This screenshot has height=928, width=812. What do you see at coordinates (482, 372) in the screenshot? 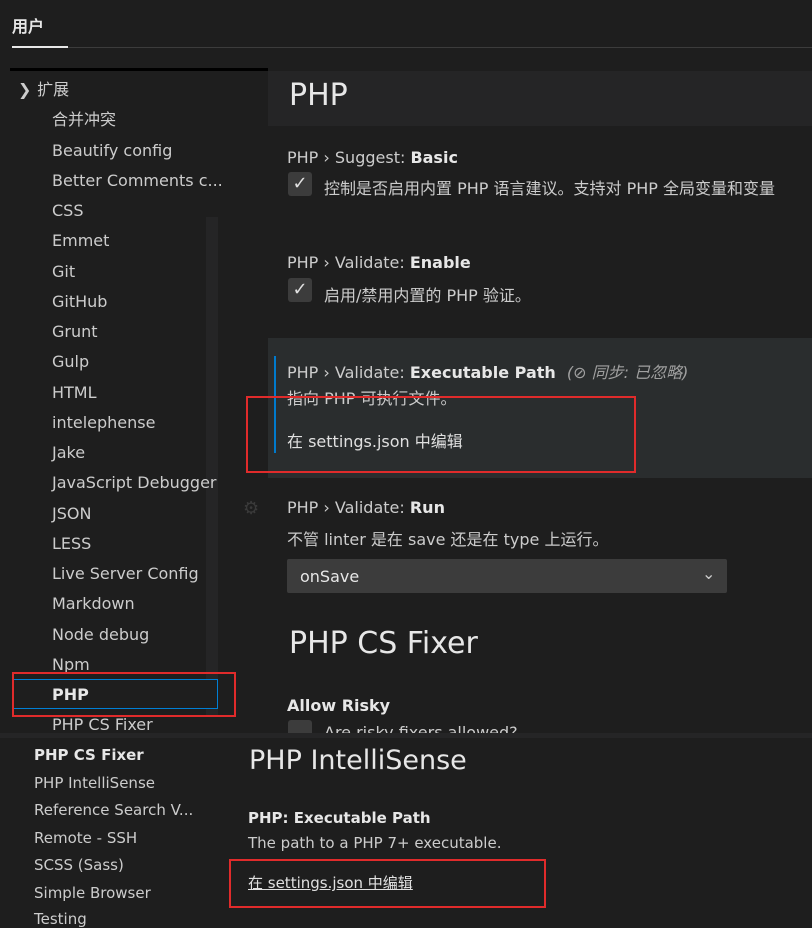
I see `setting-name: Executable Path` at bounding box center [482, 372].